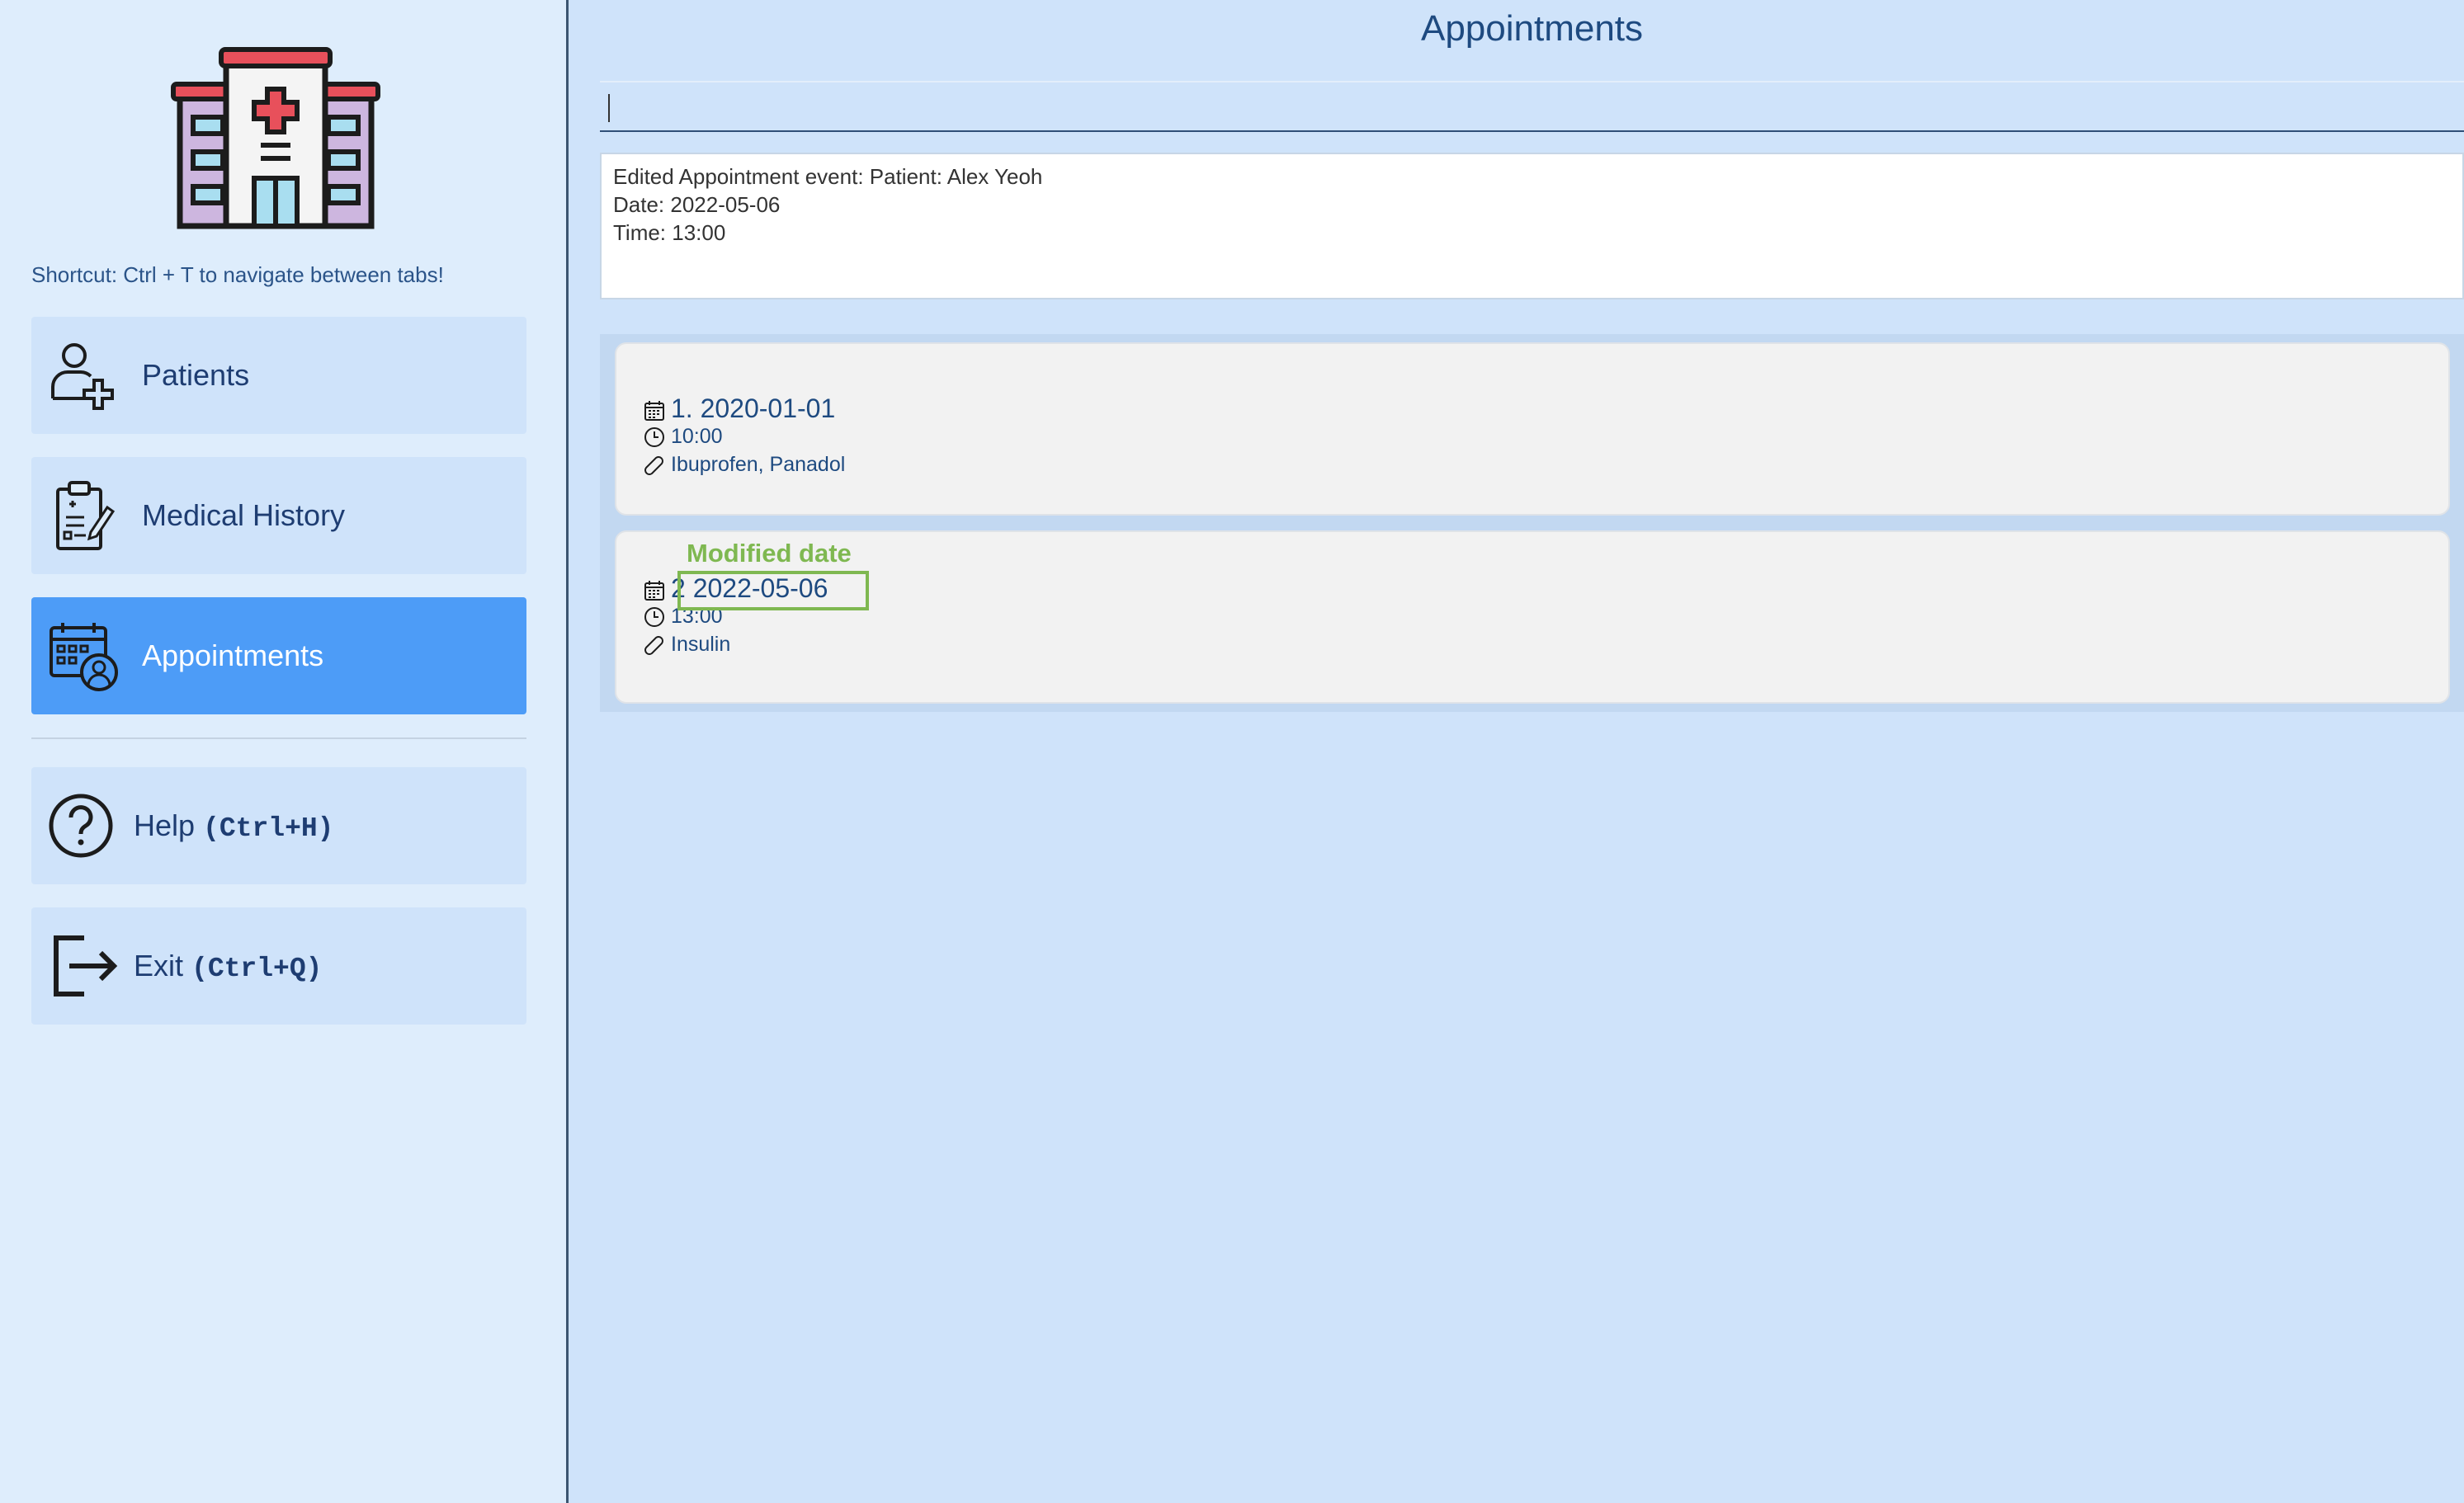 The height and width of the screenshot is (1503, 2464). Describe the element at coordinates (84, 657) in the screenshot. I see `calendar-doctor-icon` at that location.